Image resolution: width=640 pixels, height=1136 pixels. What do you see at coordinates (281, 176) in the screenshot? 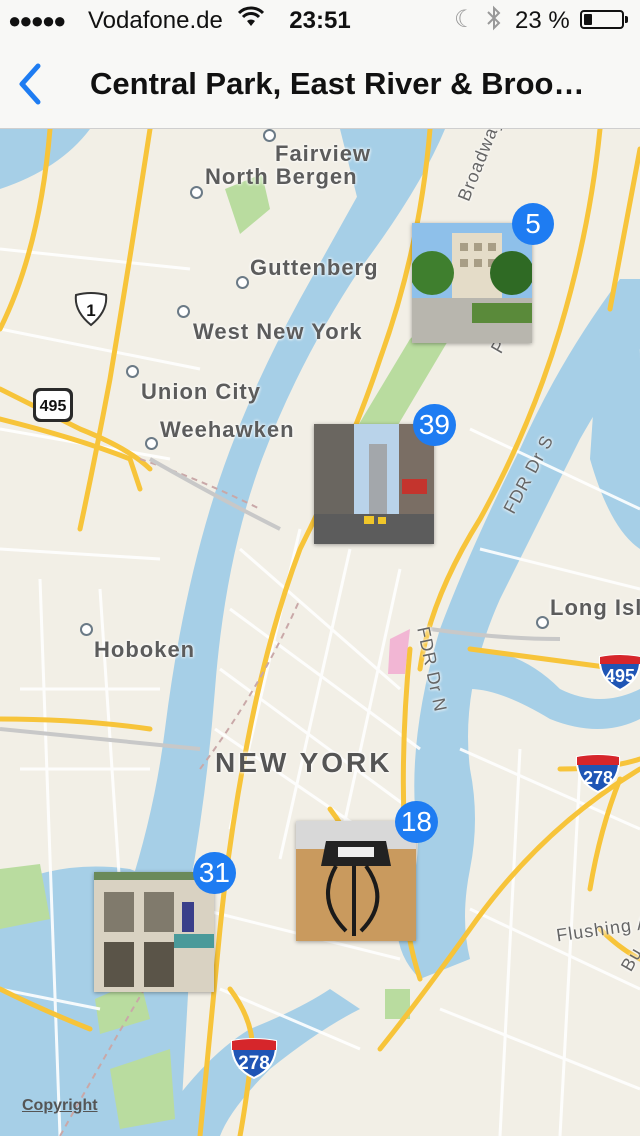
I see `place-label-north-bergen: North Bergen` at bounding box center [281, 176].